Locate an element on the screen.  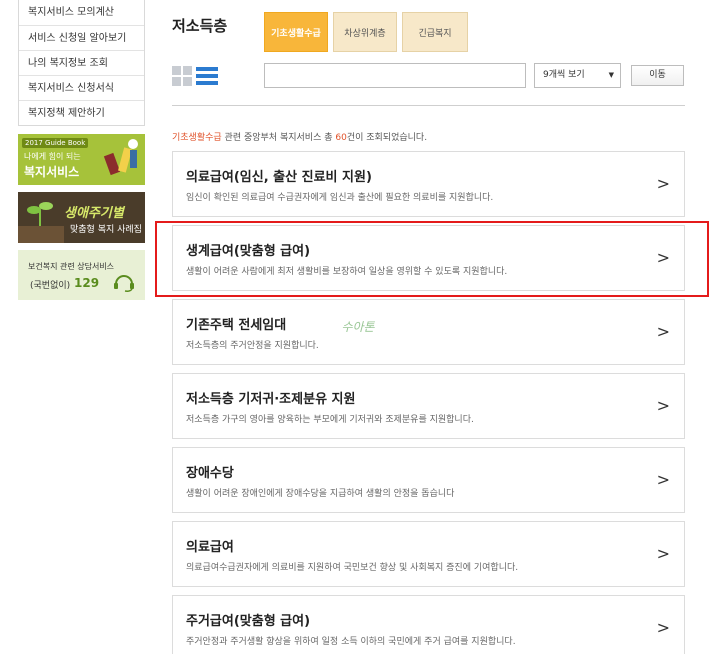
sidebar-item-simulation: 복지서비스 모의계산 is located at coordinates (81, 12).